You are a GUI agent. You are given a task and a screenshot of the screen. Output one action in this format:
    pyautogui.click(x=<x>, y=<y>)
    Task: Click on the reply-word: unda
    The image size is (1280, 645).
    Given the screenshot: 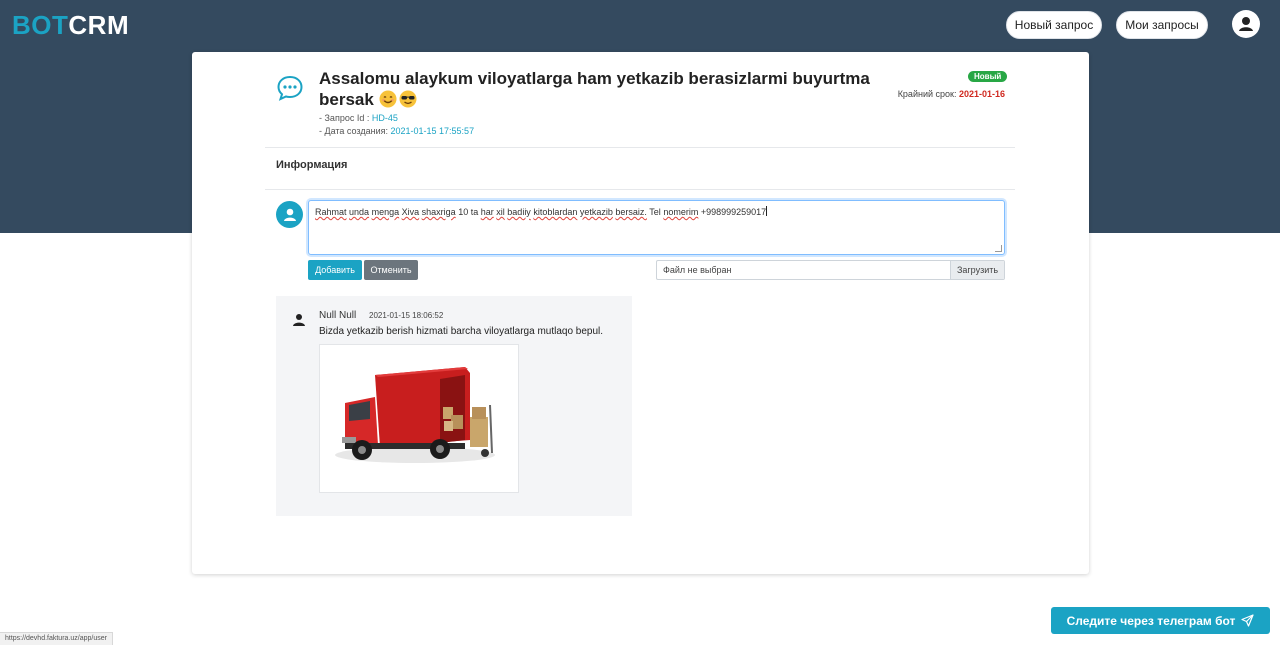 What is the action you would take?
    pyautogui.click(x=359, y=212)
    